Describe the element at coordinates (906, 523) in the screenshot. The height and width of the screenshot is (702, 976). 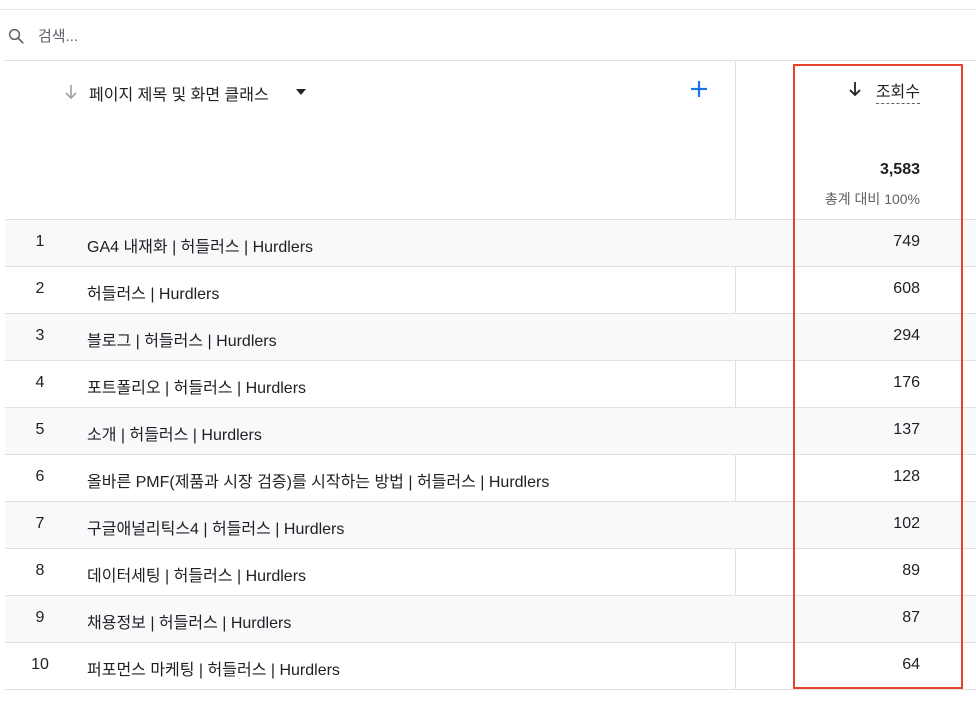
I see `row-value: 102` at that location.